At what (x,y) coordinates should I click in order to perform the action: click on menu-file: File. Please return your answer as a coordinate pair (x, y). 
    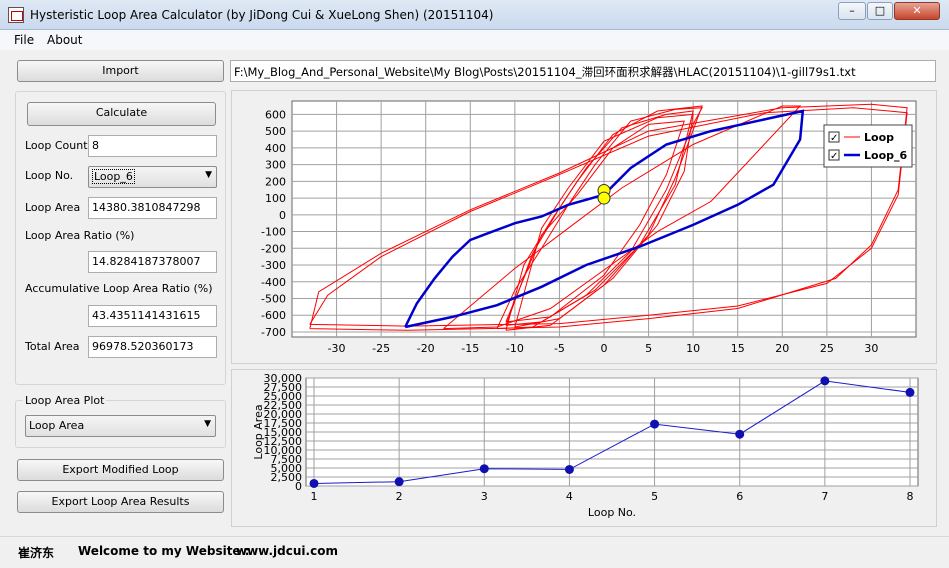
    Looking at the image, I should click on (24, 40).